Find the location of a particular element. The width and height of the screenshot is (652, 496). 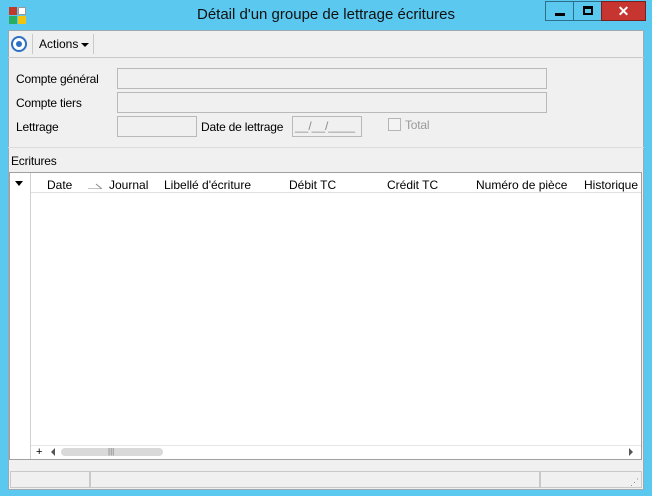

minimize-button is located at coordinates (559, 11).